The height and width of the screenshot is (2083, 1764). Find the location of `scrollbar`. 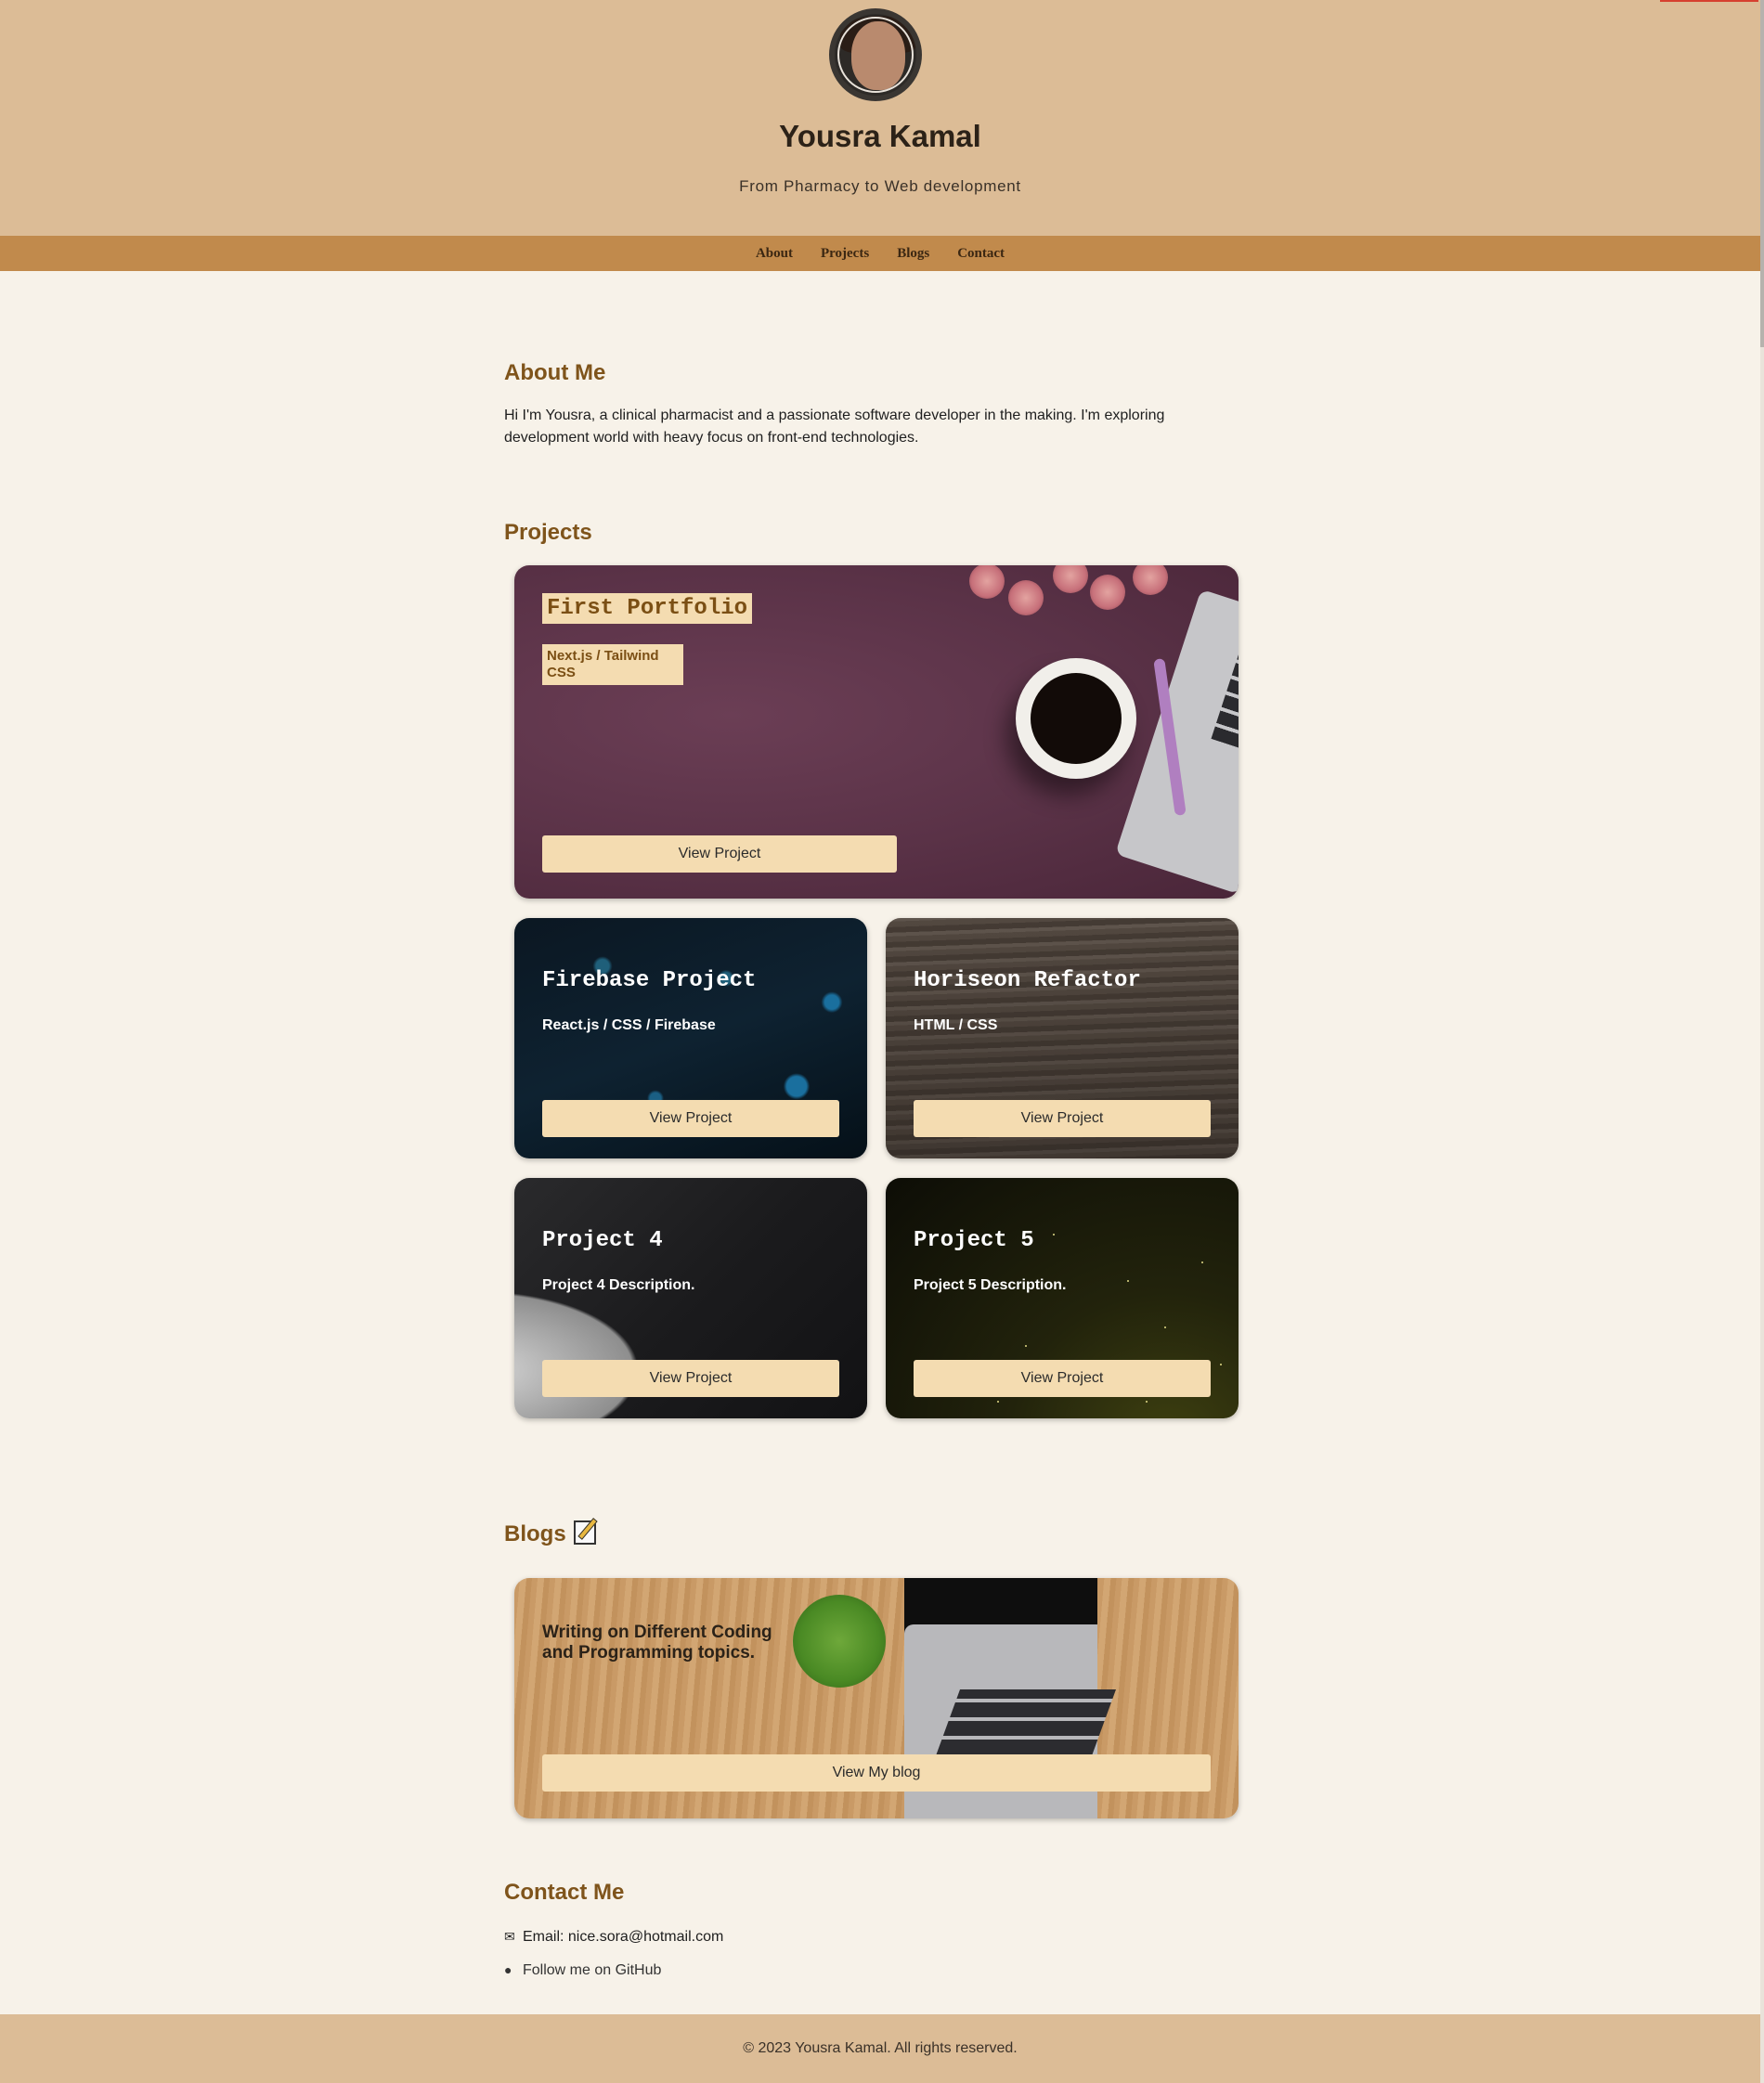

scrollbar is located at coordinates (1762, 1041).